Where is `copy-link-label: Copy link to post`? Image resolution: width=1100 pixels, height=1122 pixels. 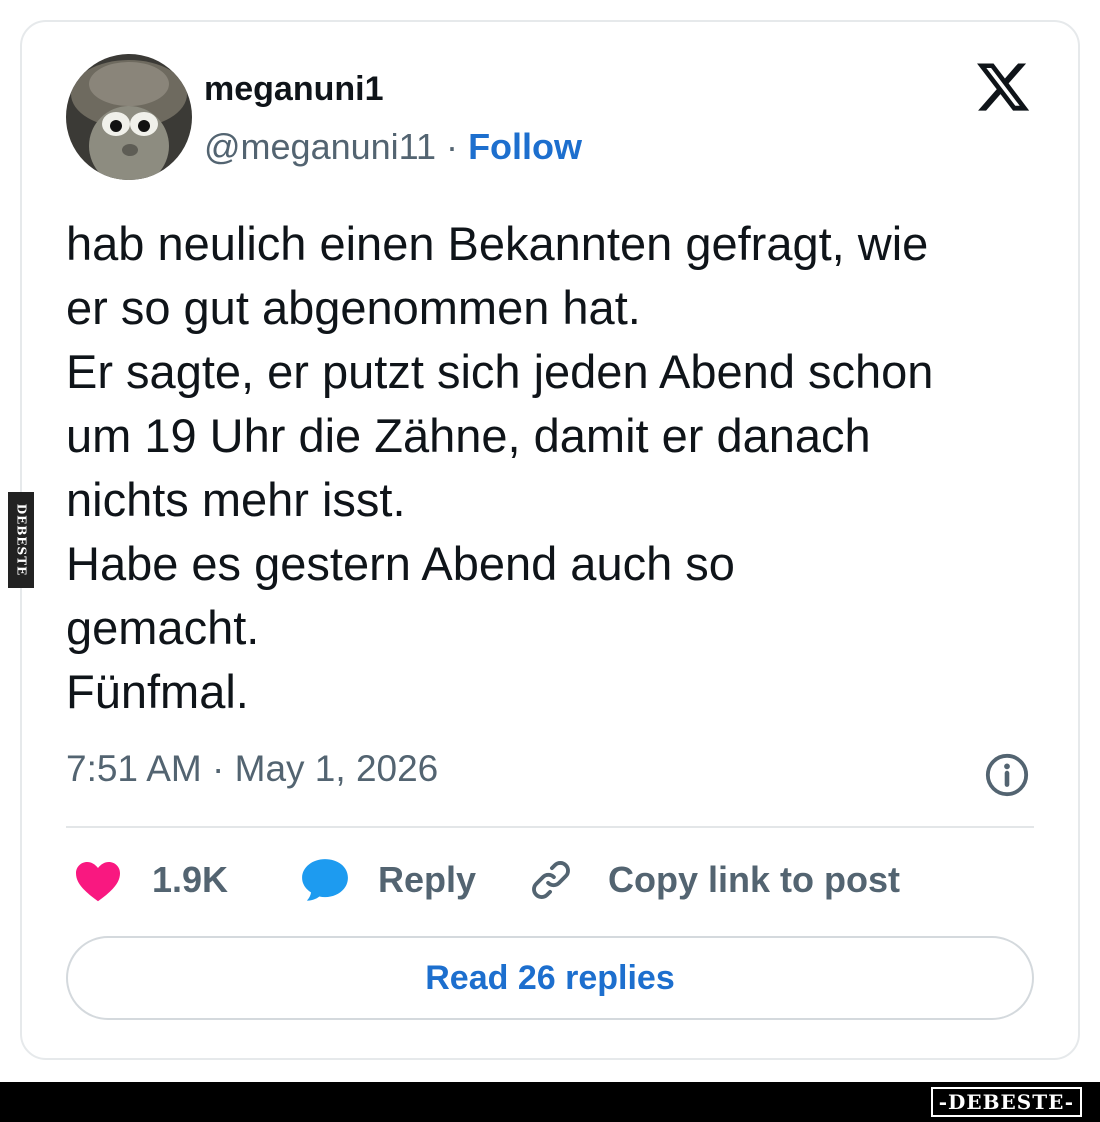 copy-link-label: Copy link to post is located at coordinates (754, 879).